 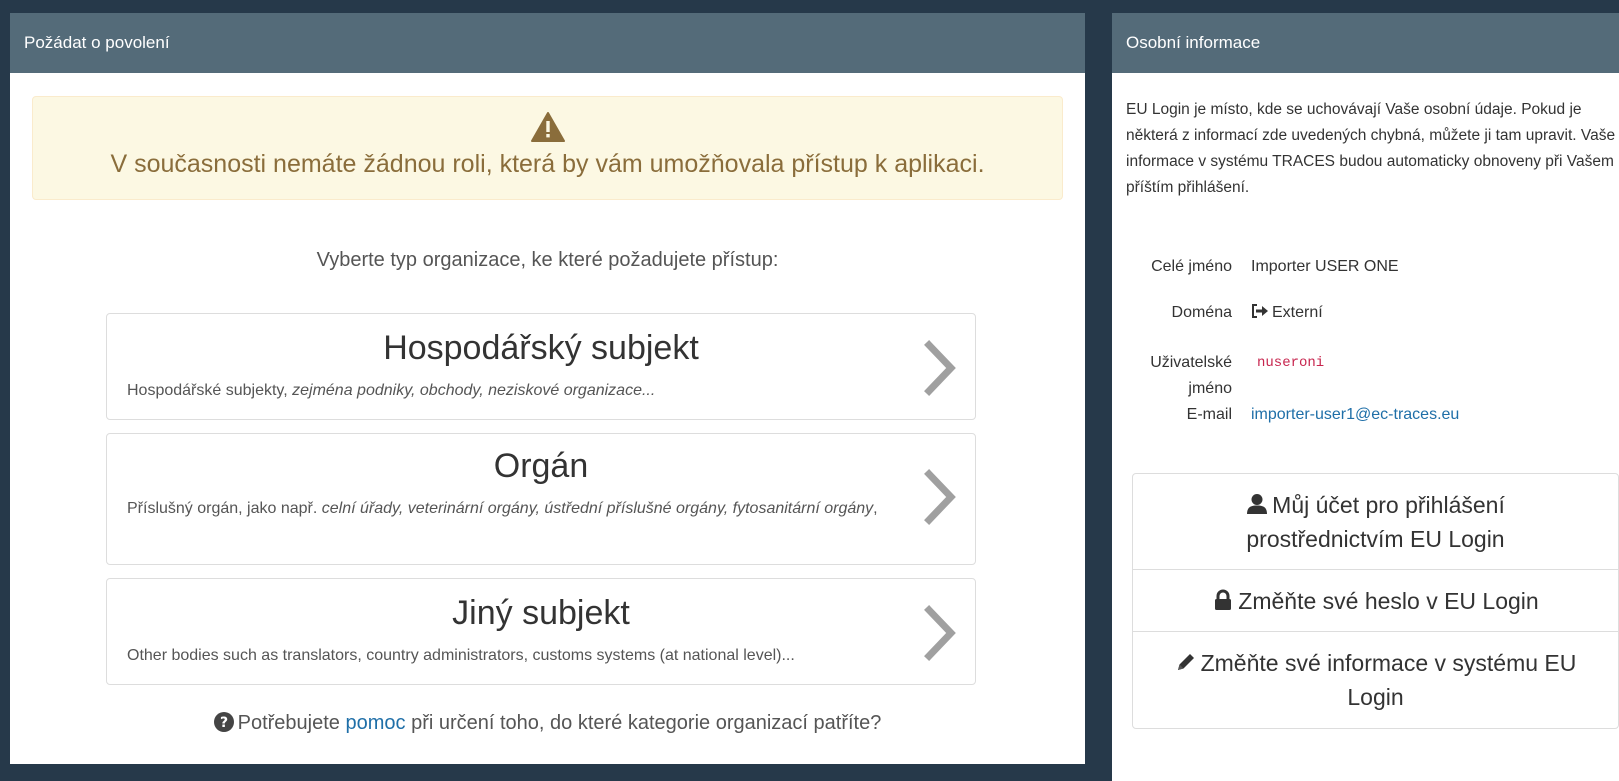 What do you see at coordinates (1365, 378) in the screenshot?
I see `username-row: Uživatelské jméno nuseroni` at bounding box center [1365, 378].